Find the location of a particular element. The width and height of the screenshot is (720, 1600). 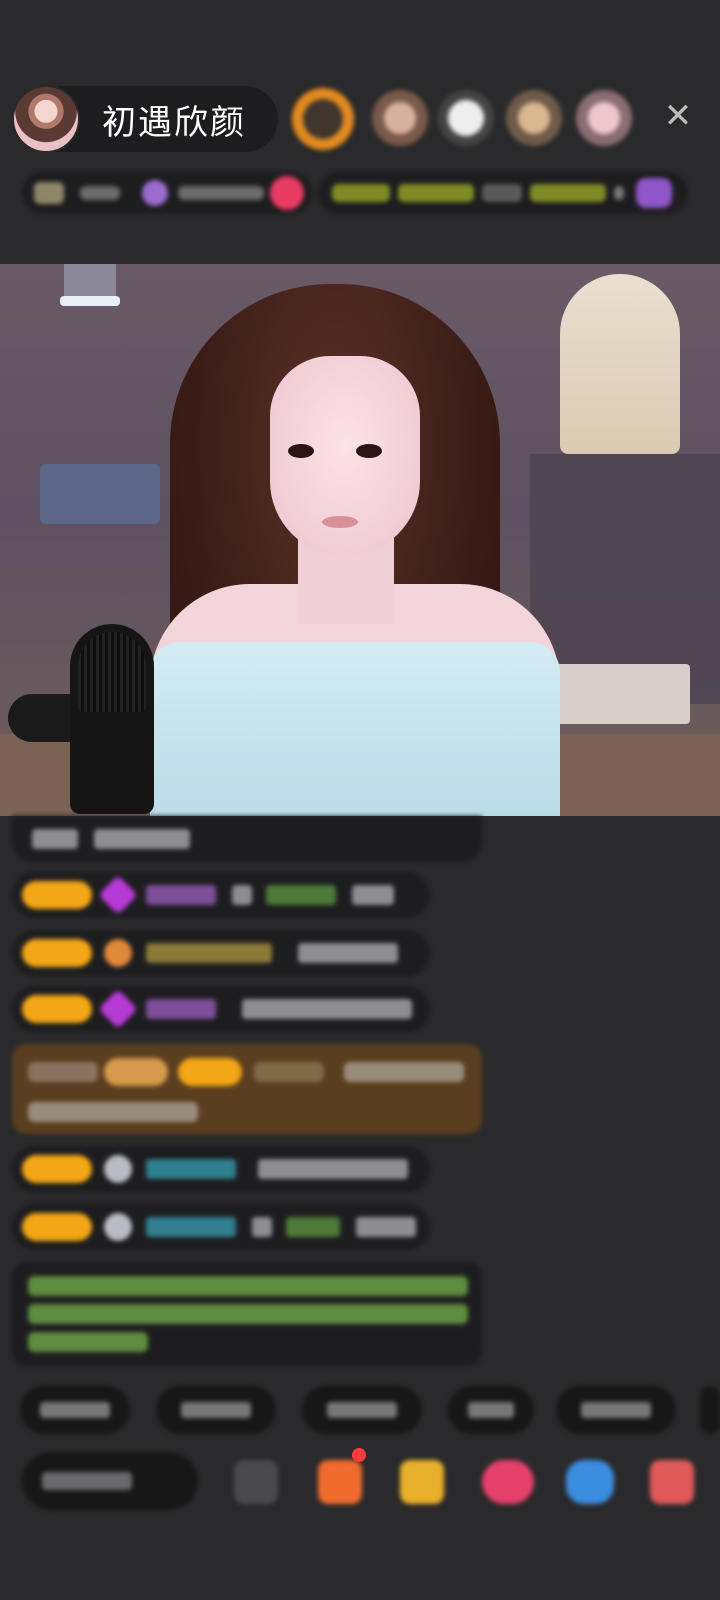

game-icon is located at coordinates (590, 1482).